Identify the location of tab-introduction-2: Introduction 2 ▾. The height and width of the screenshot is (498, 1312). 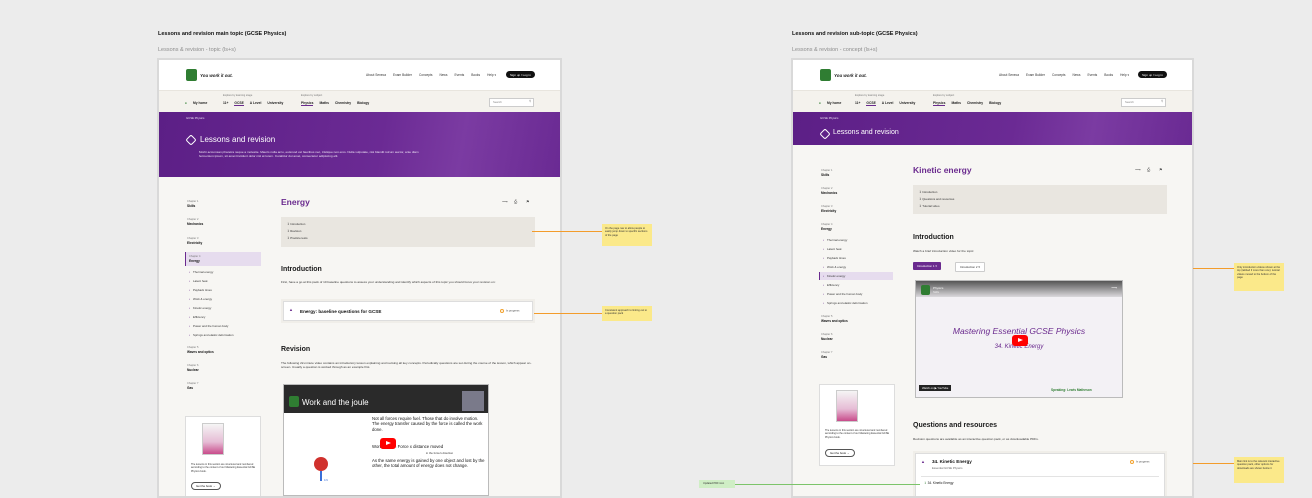
(970, 267).